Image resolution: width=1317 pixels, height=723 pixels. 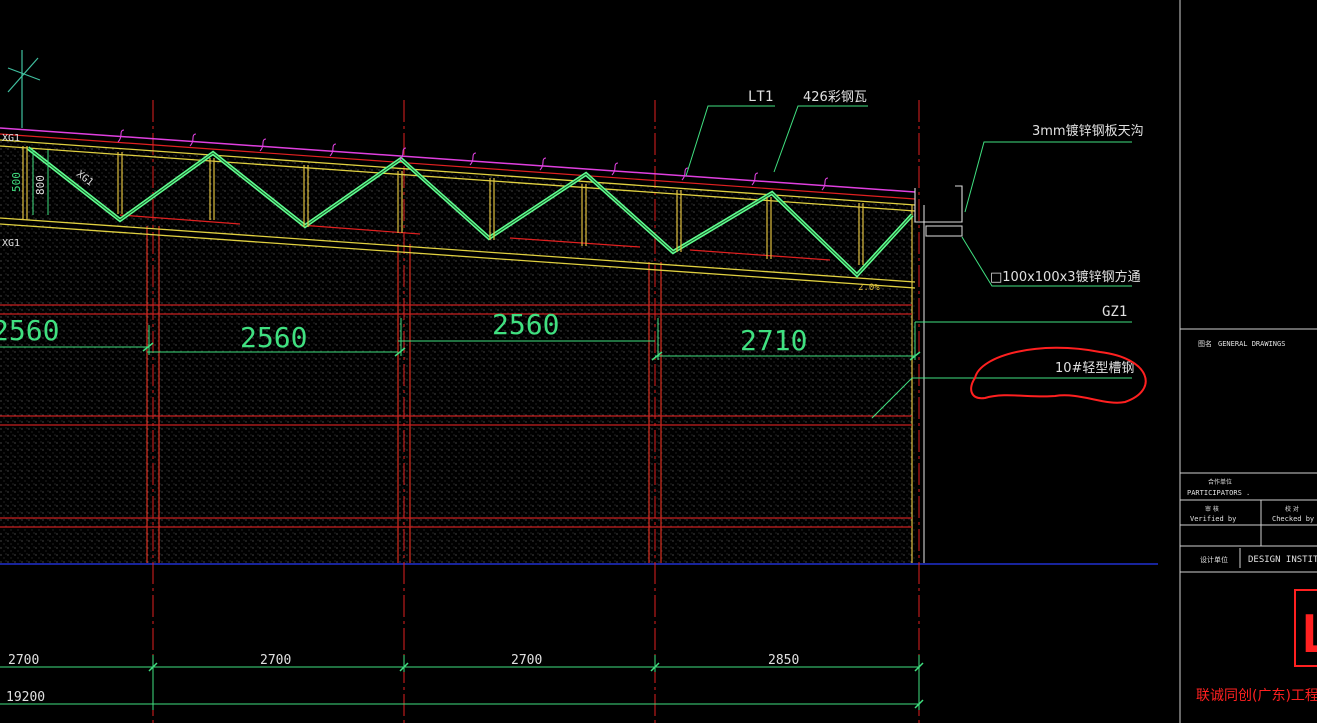 I want to click on origin-cross-marker, so click(x=24, y=89).